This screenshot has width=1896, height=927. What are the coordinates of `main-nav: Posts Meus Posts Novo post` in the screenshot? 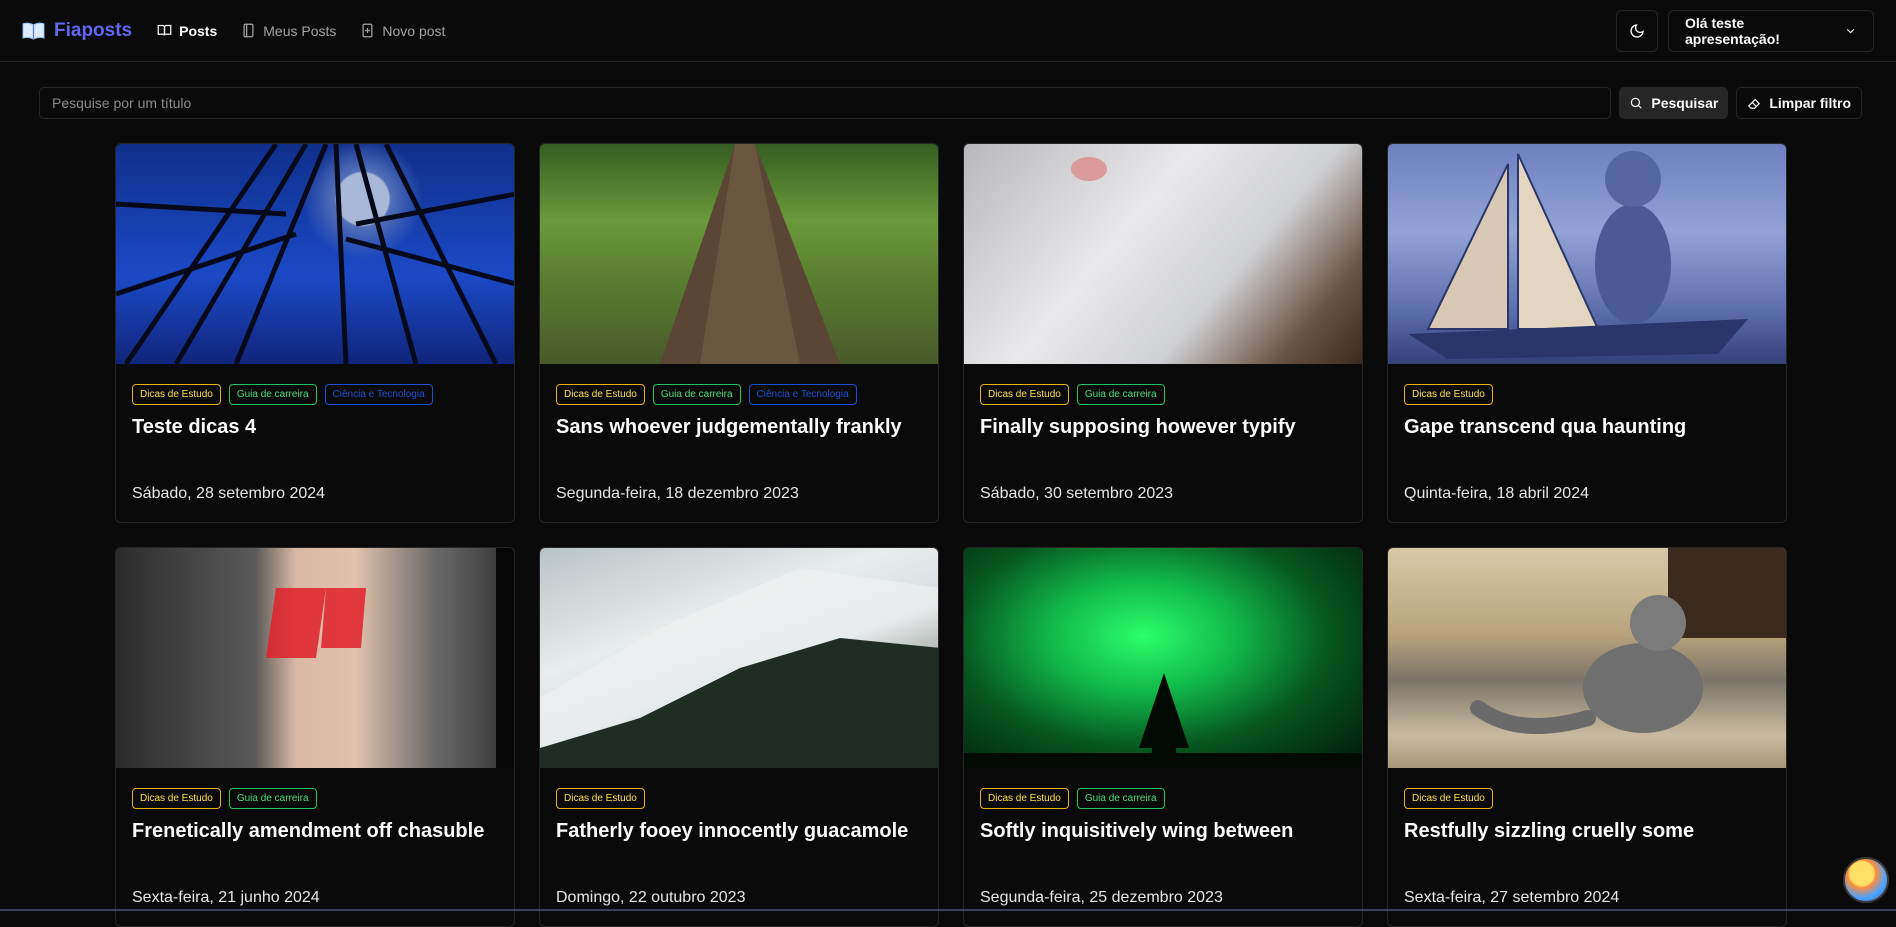 It's located at (301, 31).